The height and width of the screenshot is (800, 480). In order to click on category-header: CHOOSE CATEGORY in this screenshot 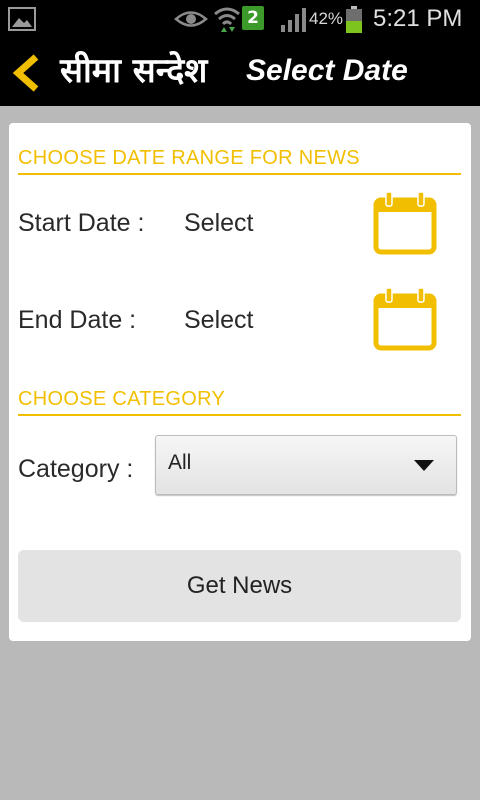, I will do `click(239, 402)`.